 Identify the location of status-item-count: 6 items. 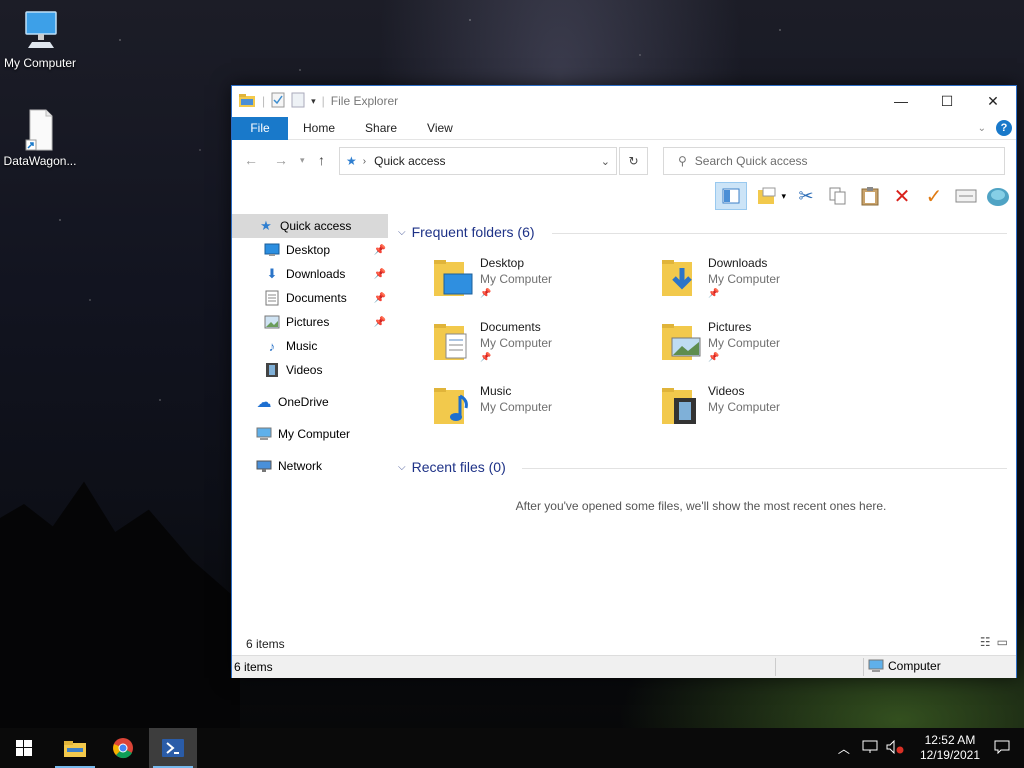
(265, 644).